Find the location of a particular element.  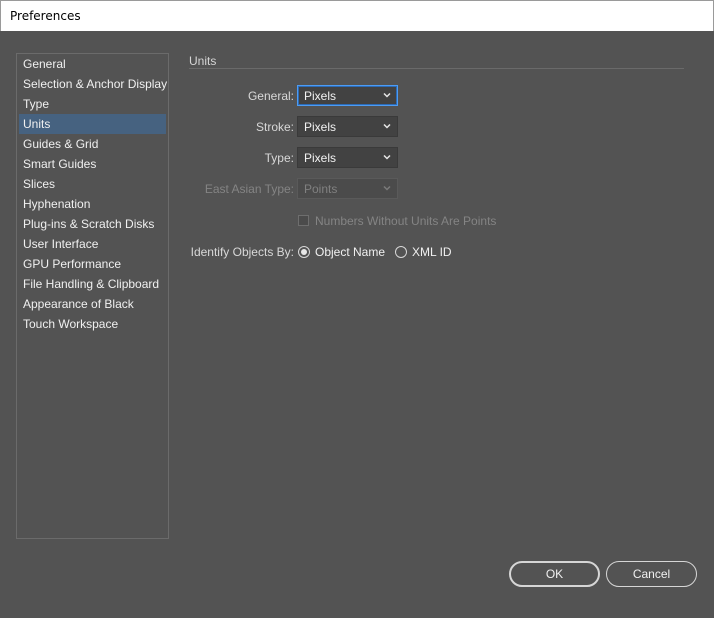

object-name-radio is located at coordinates (304, 252).